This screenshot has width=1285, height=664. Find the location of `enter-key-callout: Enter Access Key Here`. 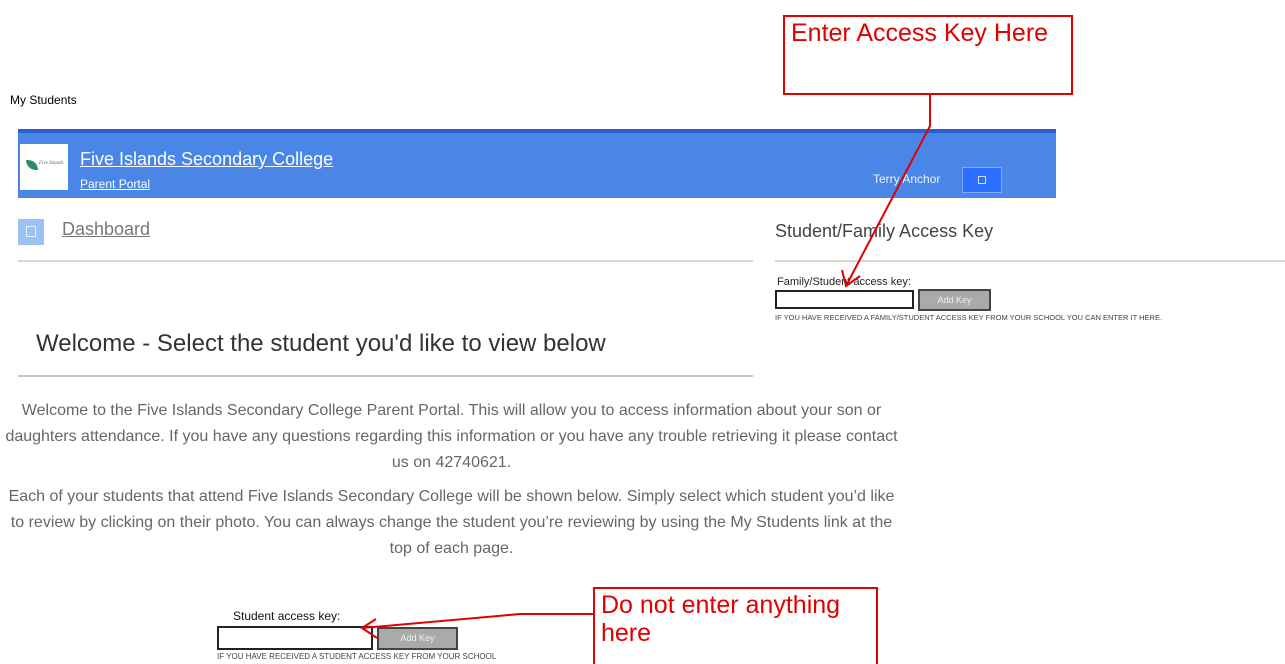

enter-key-callout: Enter Access Key Here is located at coordinates (928, 55).